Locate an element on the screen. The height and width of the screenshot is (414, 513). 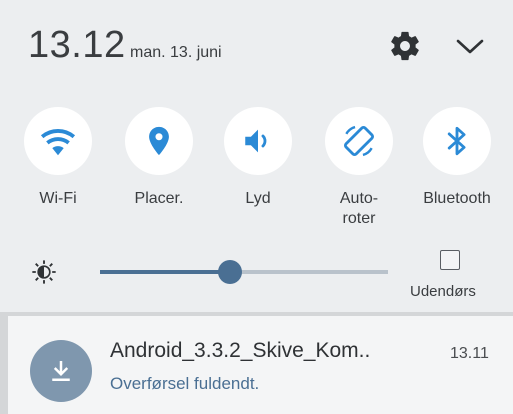
toggle-location: Placer. is located at coordinates (159, 158).